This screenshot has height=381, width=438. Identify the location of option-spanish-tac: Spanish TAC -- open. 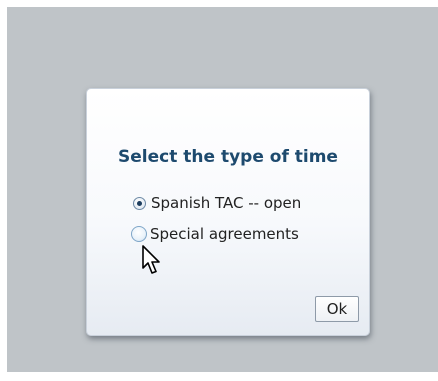
(217, 203).